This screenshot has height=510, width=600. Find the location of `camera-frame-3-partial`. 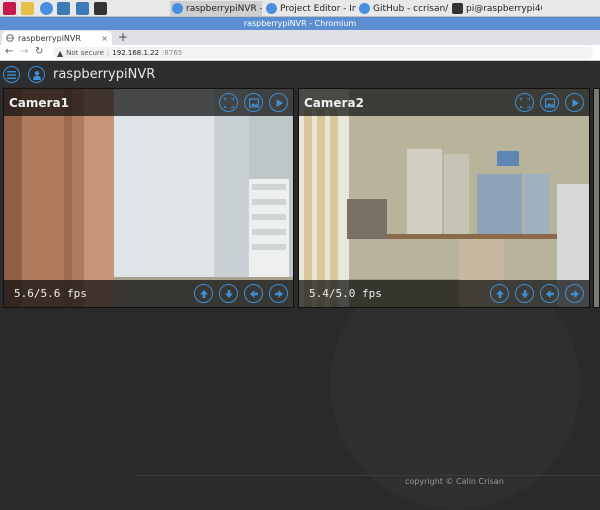

camera-frame-3-partial is located at coordinates (596, 198).